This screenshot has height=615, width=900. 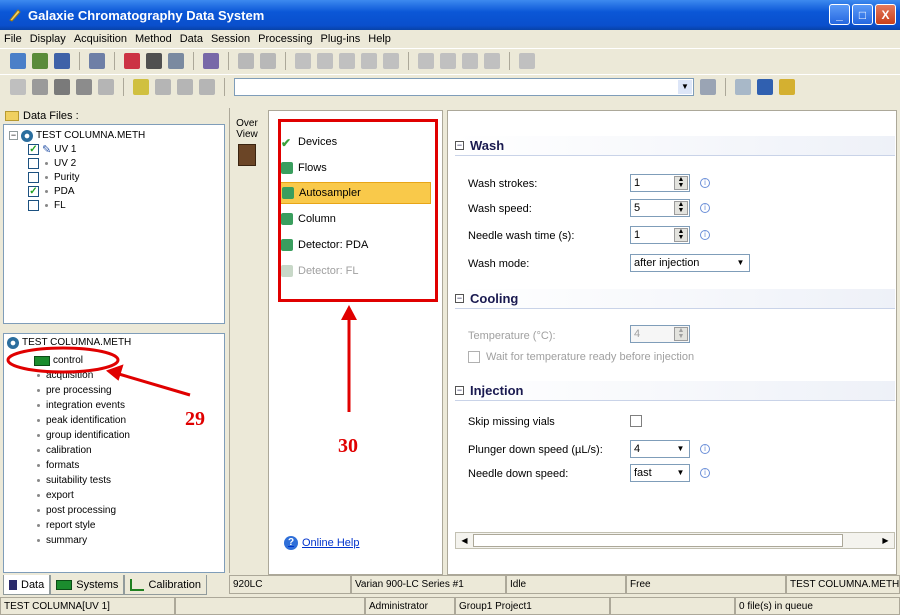 I want to click on plugin-icon, so click(x=787, y=86).